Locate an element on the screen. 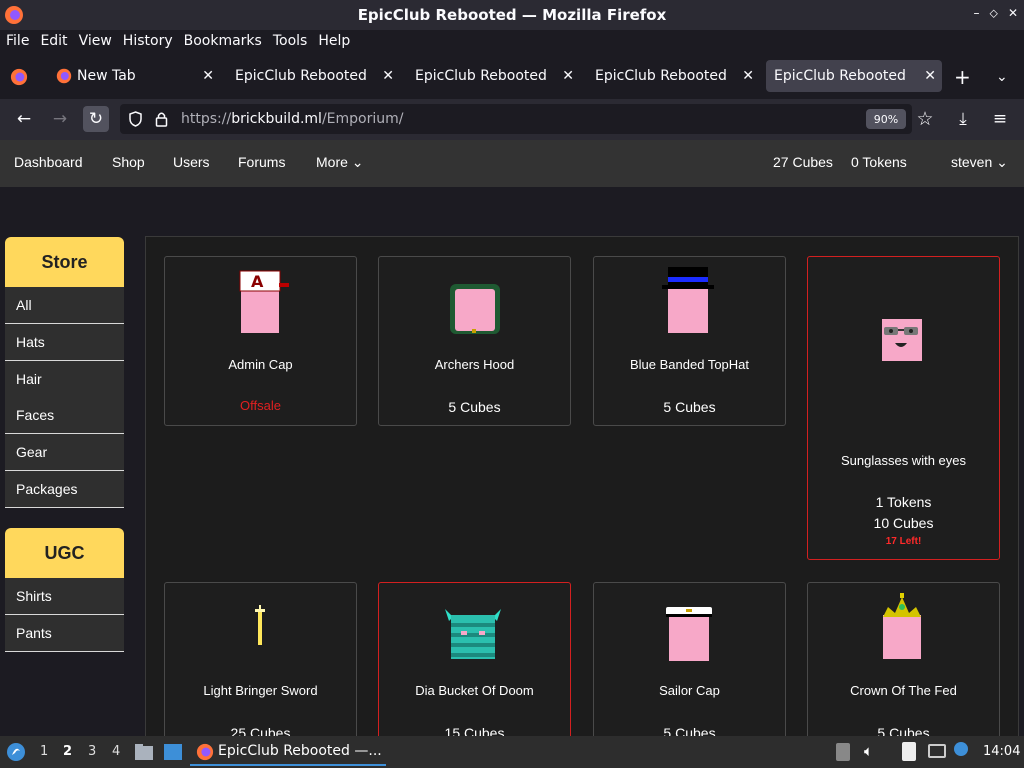 This screenshot has height=768, width=1024. item-name: Sunglasses with eyes is located at coordinates (903, 460).